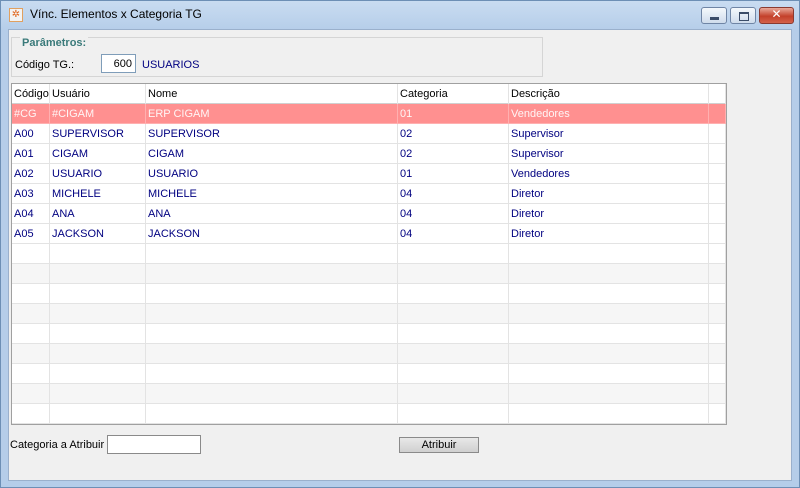  What do you see at coordinates (272, 94) in the screenshot?
I see `column-header-nome: Nome` at bounding box center [272, 94].